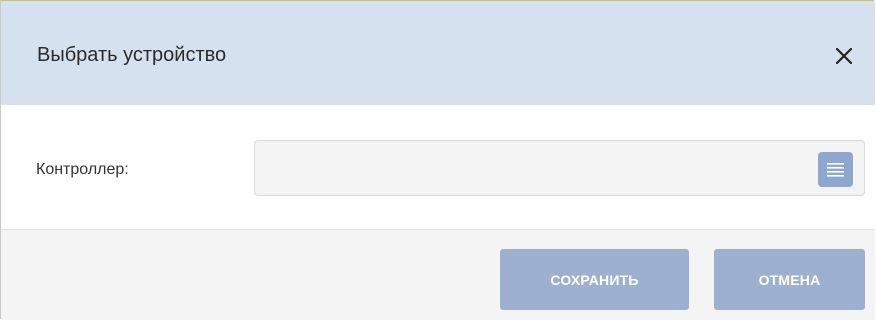 This screenshot has width=876, height=320. Describe the element at coordinates (535, 168) in the screenshot. I see `controller-input` at that location.